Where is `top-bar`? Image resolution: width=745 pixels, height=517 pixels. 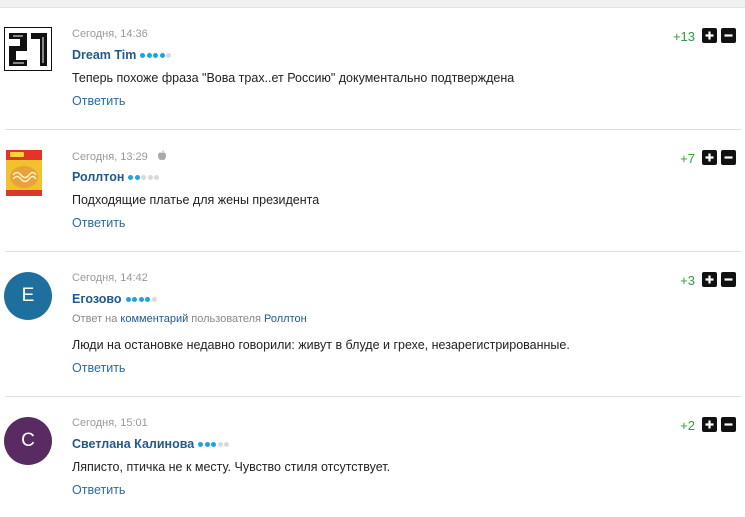
top-bar is located at coordinates (372, 4).